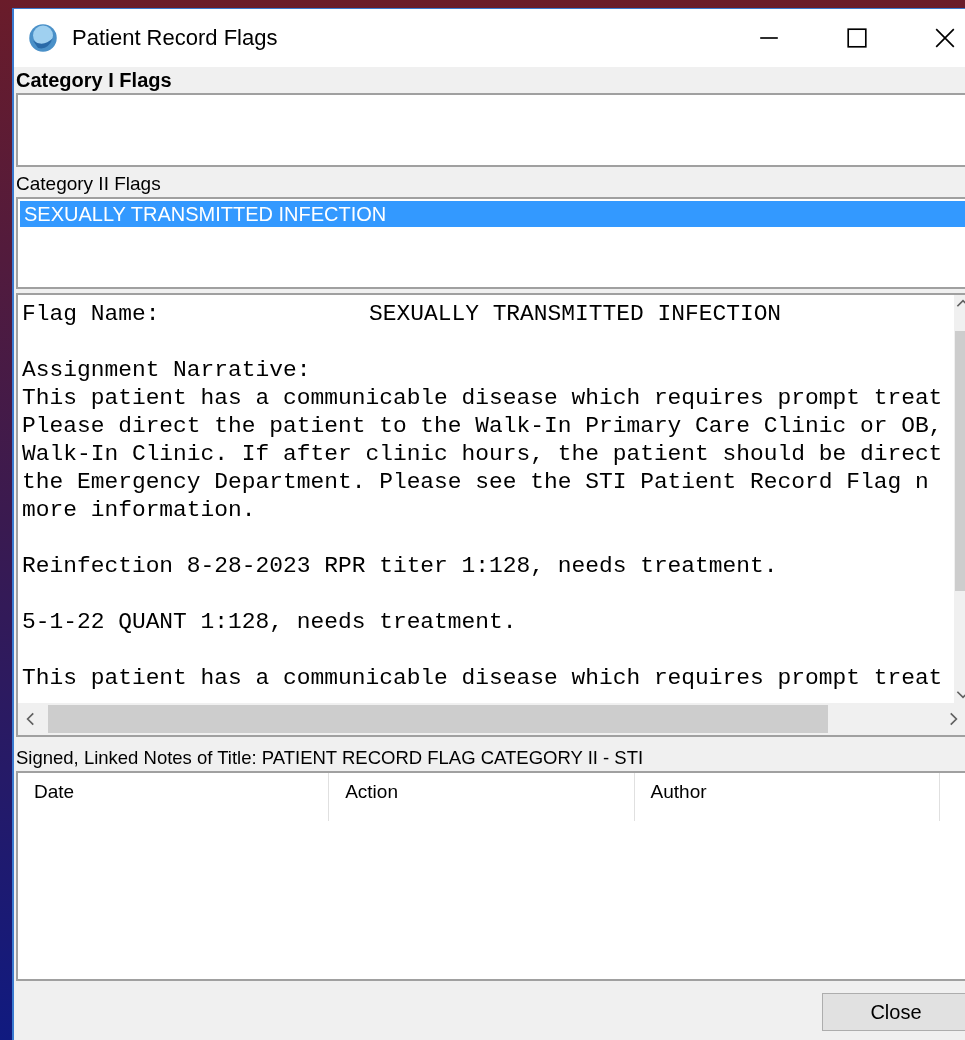  Describe the element at coordinates (893, 1012) in the screenshot. I see `close-button: Close` at that location.